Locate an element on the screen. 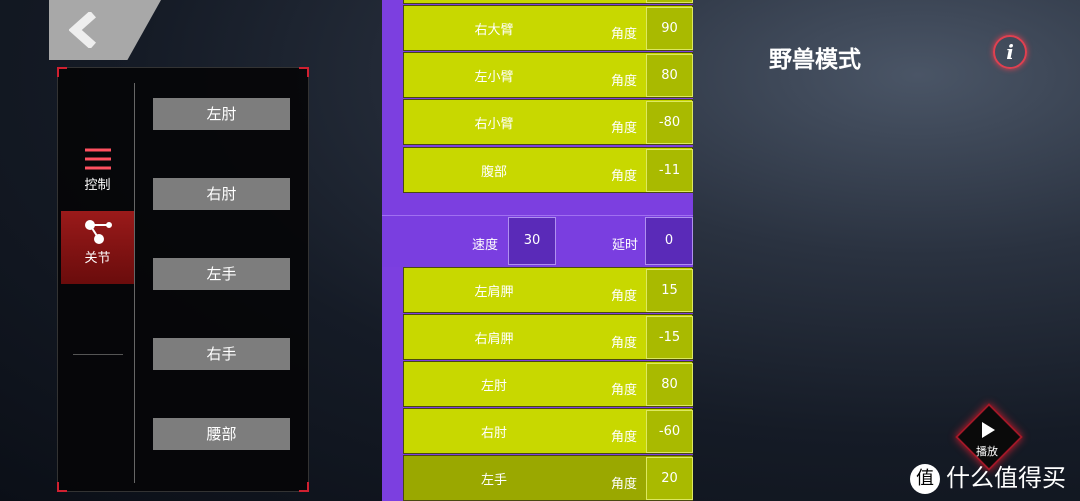 This screenshot has height=501, width=1080. joint-name: 右大臂 is located at coordinates (494, 30).